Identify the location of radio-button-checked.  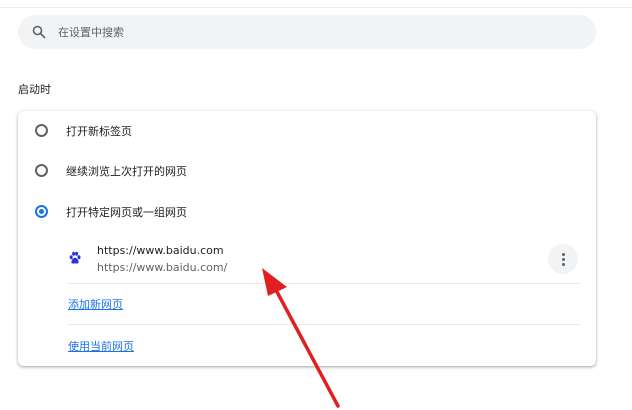
(41, 211).